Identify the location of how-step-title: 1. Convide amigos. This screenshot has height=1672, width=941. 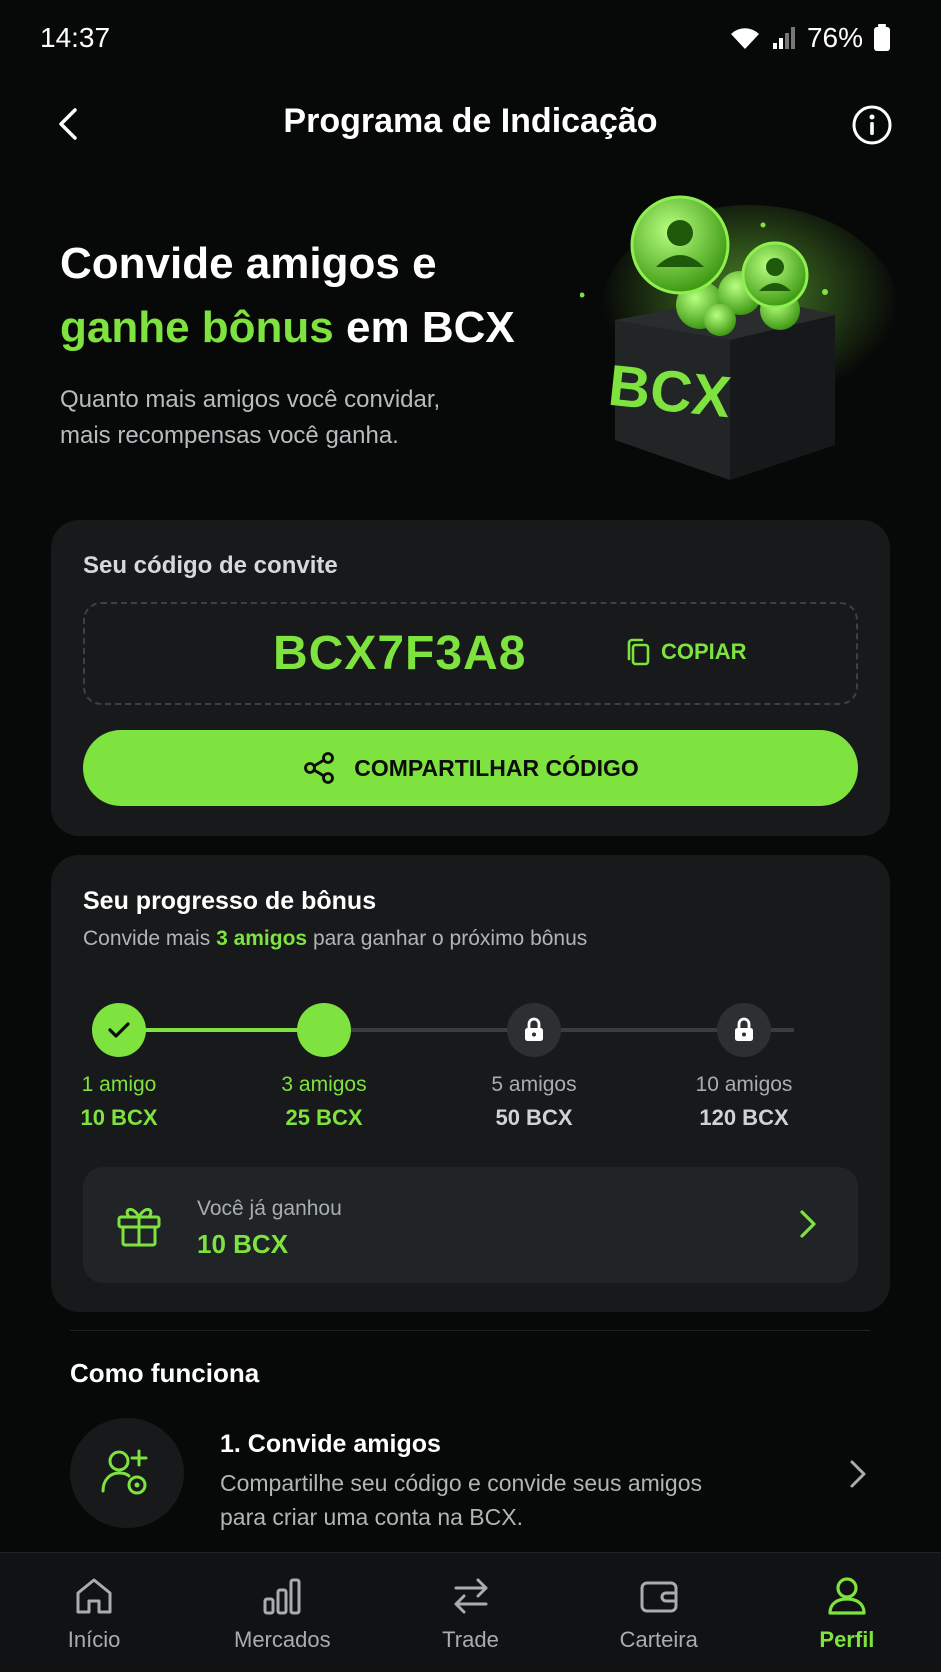
(330, 1444).